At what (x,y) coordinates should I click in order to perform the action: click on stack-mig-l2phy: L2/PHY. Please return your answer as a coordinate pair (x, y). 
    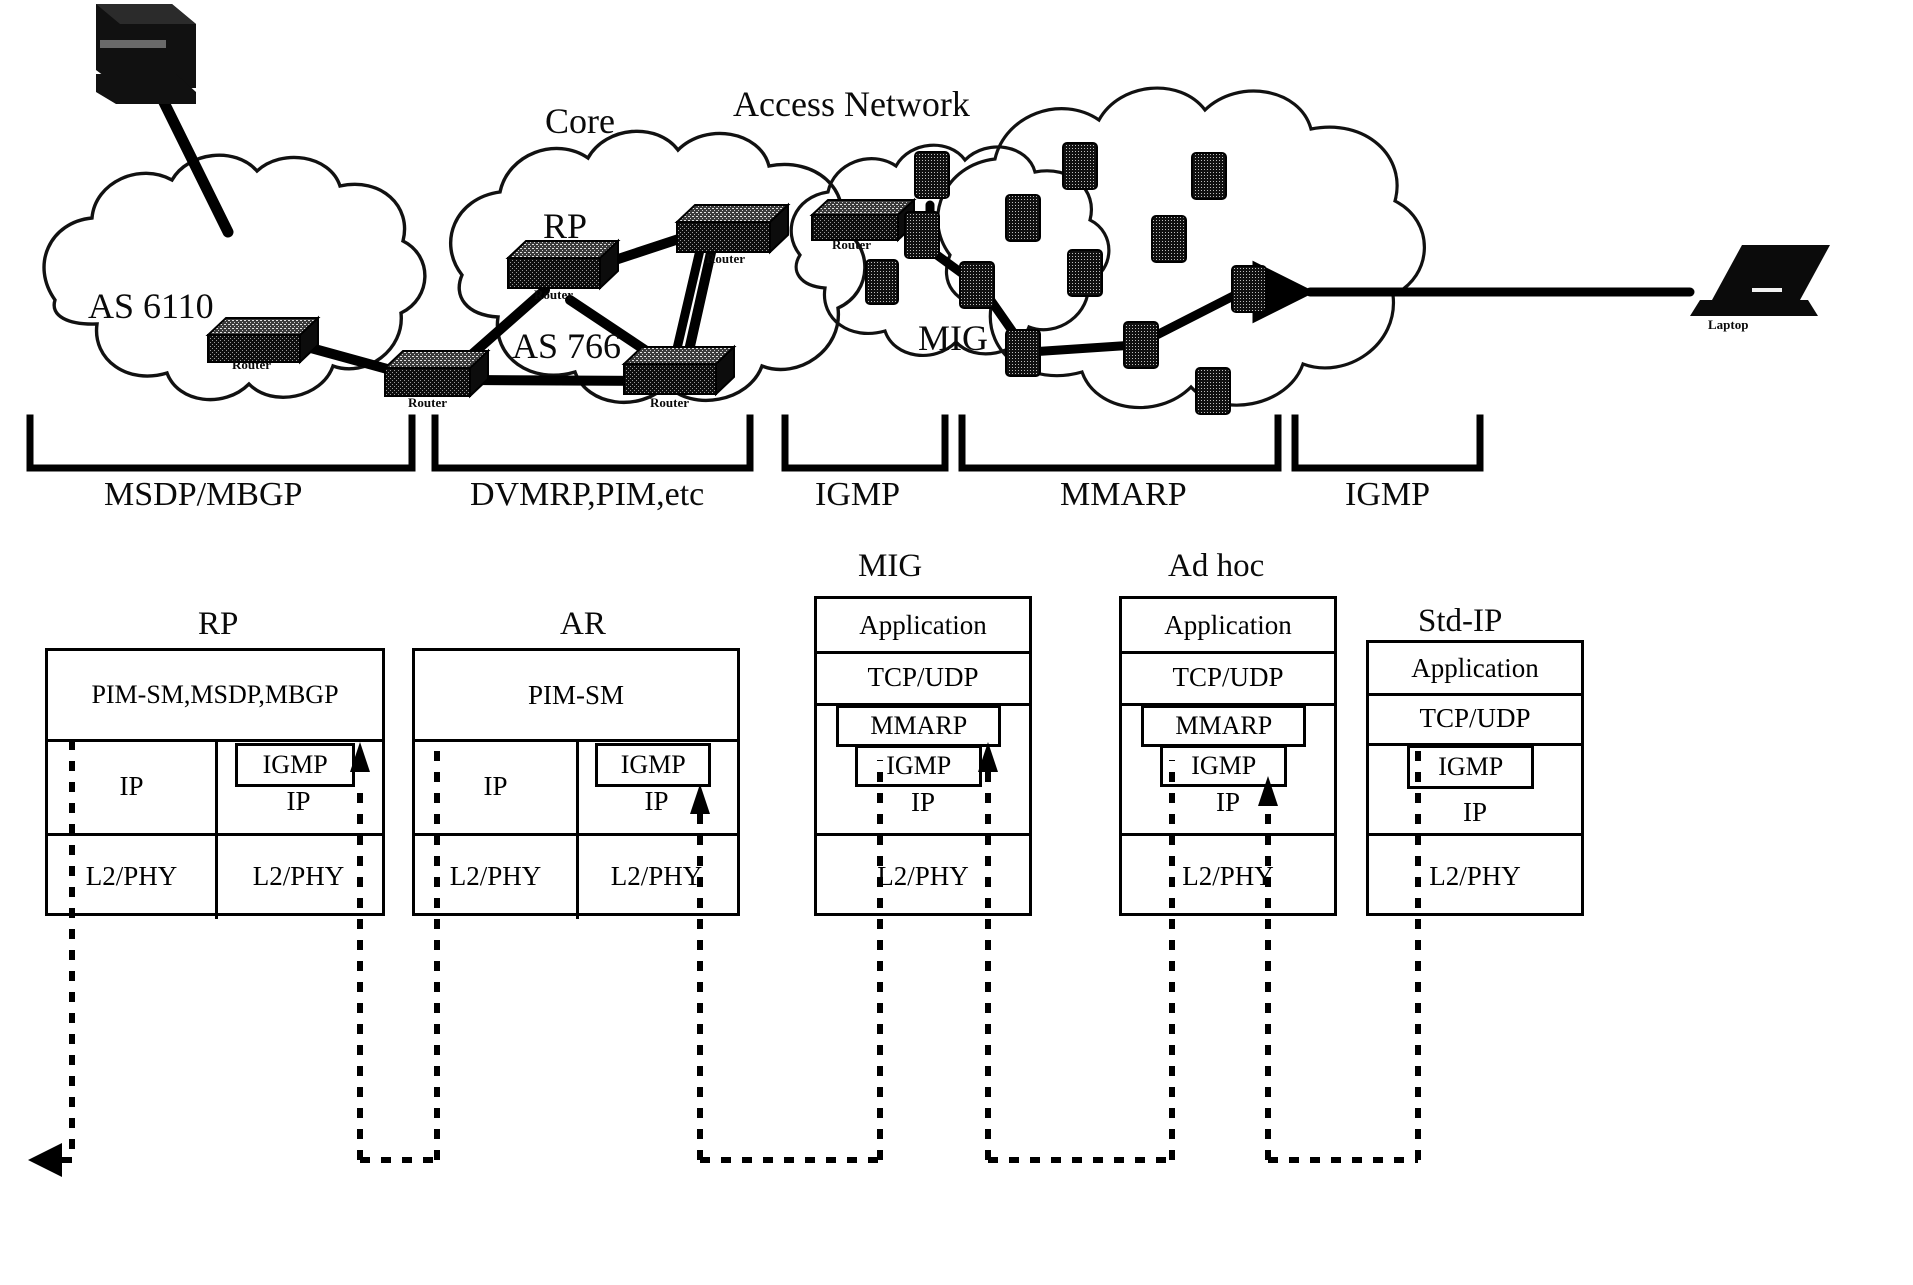
    Looking at the image, I should click on (923, 875).